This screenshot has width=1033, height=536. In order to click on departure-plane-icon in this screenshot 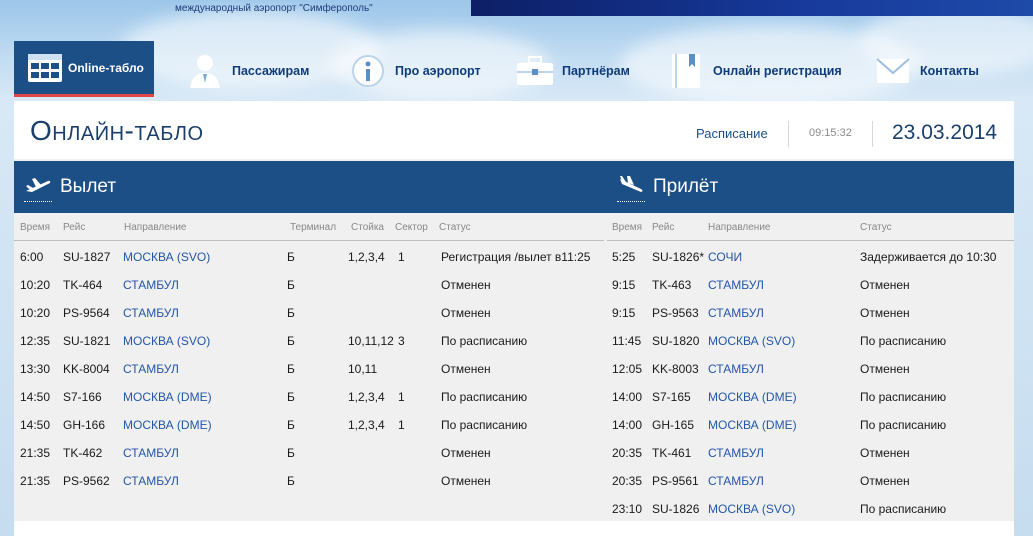, I will do `click(38, 188)`.